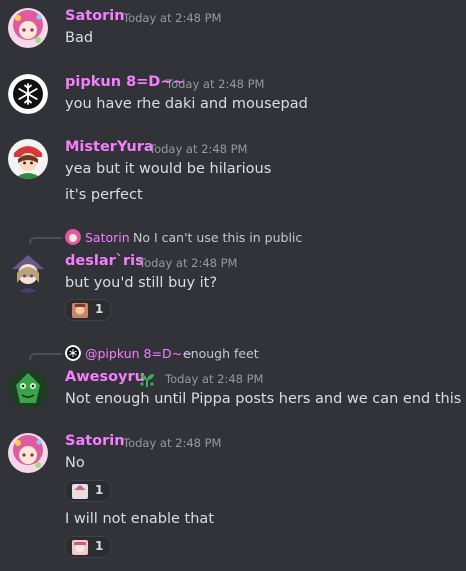 This screenshot has width=466, height=571. I want to click on message-text: I will not enable that, so click(140, 519).